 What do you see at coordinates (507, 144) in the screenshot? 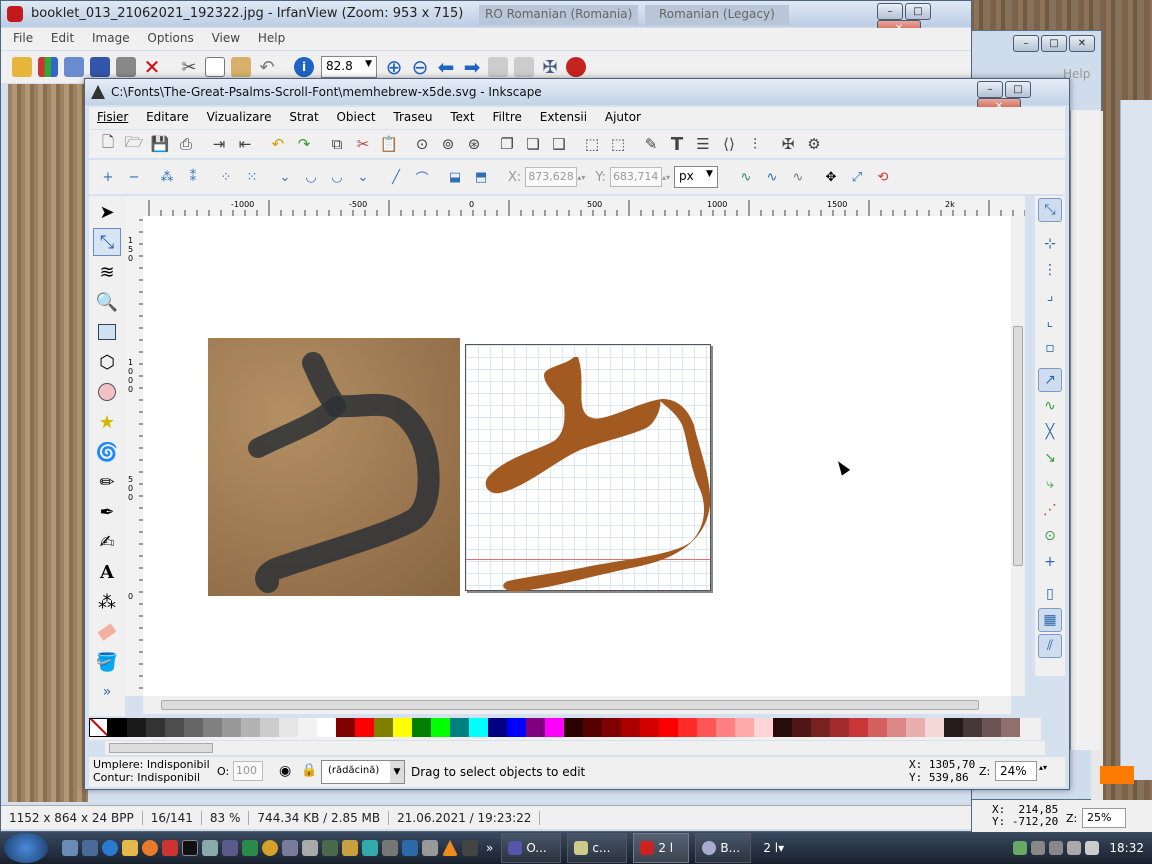
I see `duplicate-icon: ❐` at bounding box center [507, 144].